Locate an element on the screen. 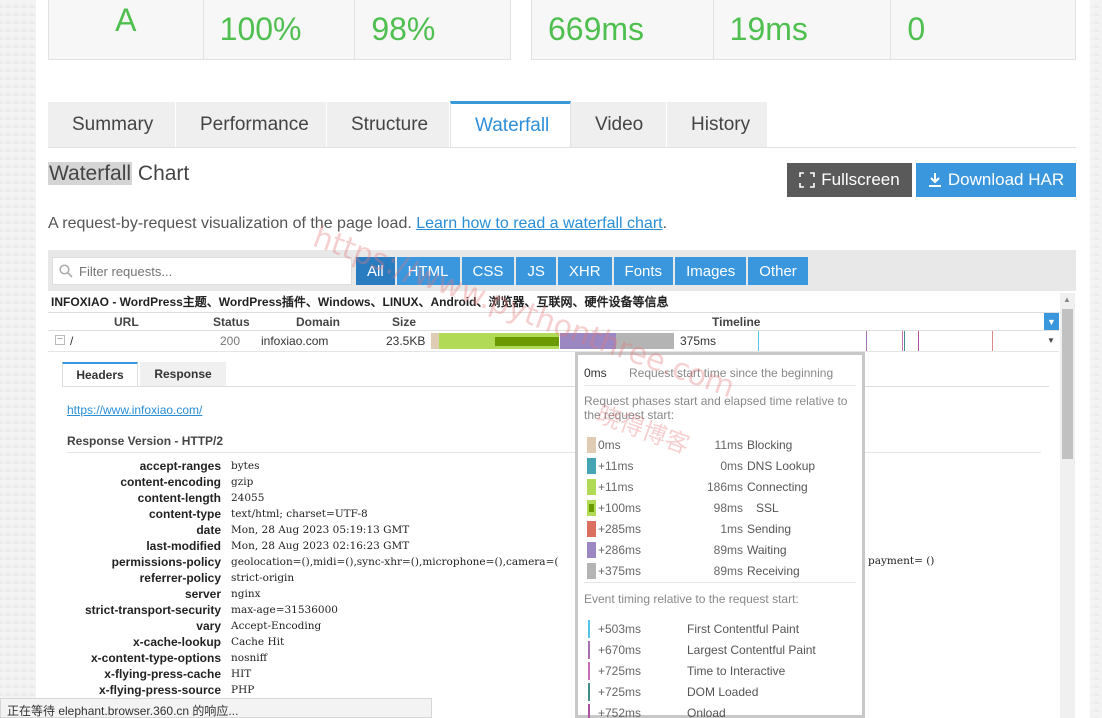  header-key: date is located at coordinates (208, 530).